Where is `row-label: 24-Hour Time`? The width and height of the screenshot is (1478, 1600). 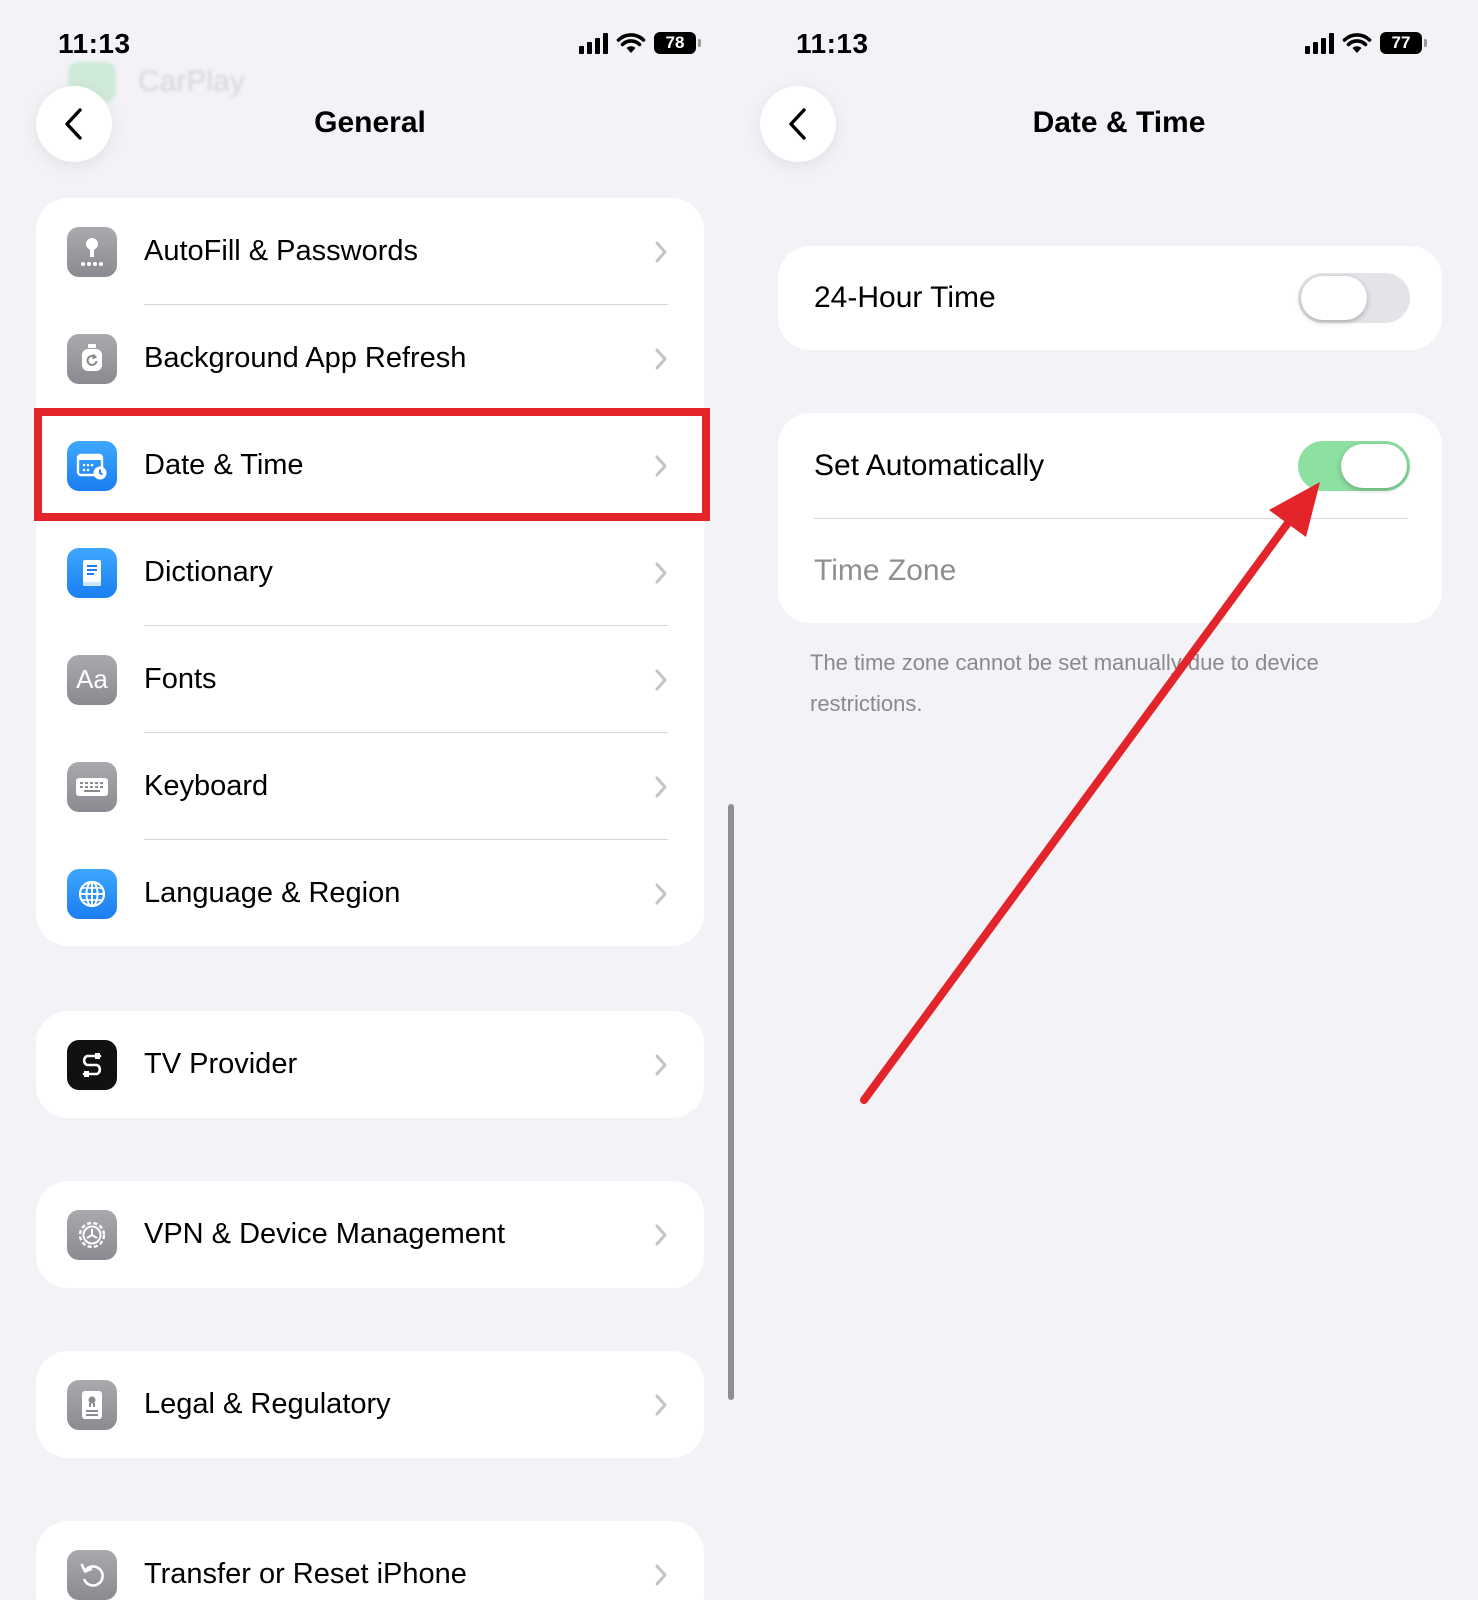
row-label: 24-Hour Time is located at coordinates (905, 297).